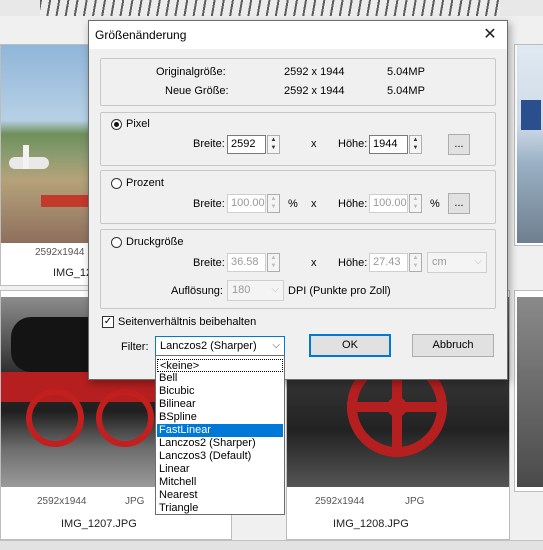 This screenshot has height=550, width=543. Describe the element at coordinates (220, 508) in the screenshot. I see `filter-option: Triangle` at that location.